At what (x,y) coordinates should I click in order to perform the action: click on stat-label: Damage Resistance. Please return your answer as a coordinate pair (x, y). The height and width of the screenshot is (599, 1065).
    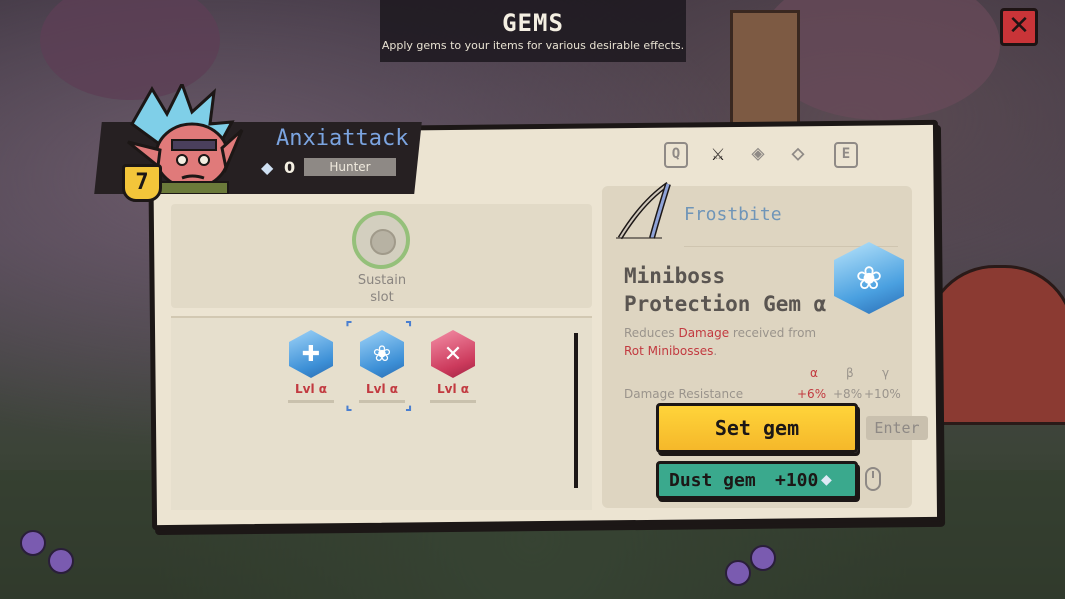
    Looking at the image, I should click on (684, 394).